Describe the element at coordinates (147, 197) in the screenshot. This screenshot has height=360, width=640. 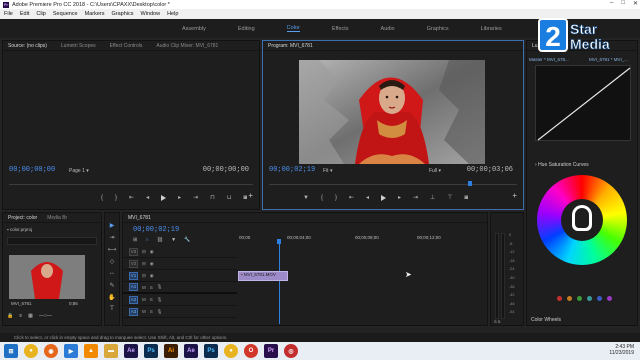
I see `frame-back-icon: ◂` at that location.